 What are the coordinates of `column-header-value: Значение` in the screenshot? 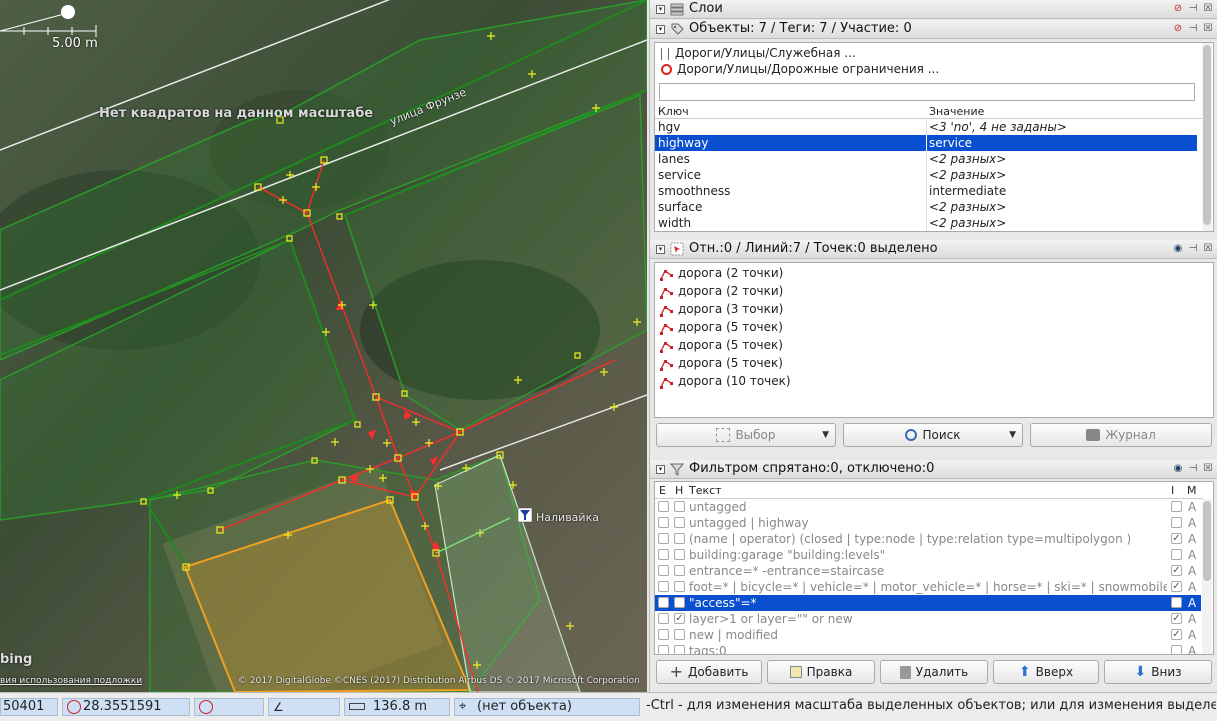 It's located at (956, 111).